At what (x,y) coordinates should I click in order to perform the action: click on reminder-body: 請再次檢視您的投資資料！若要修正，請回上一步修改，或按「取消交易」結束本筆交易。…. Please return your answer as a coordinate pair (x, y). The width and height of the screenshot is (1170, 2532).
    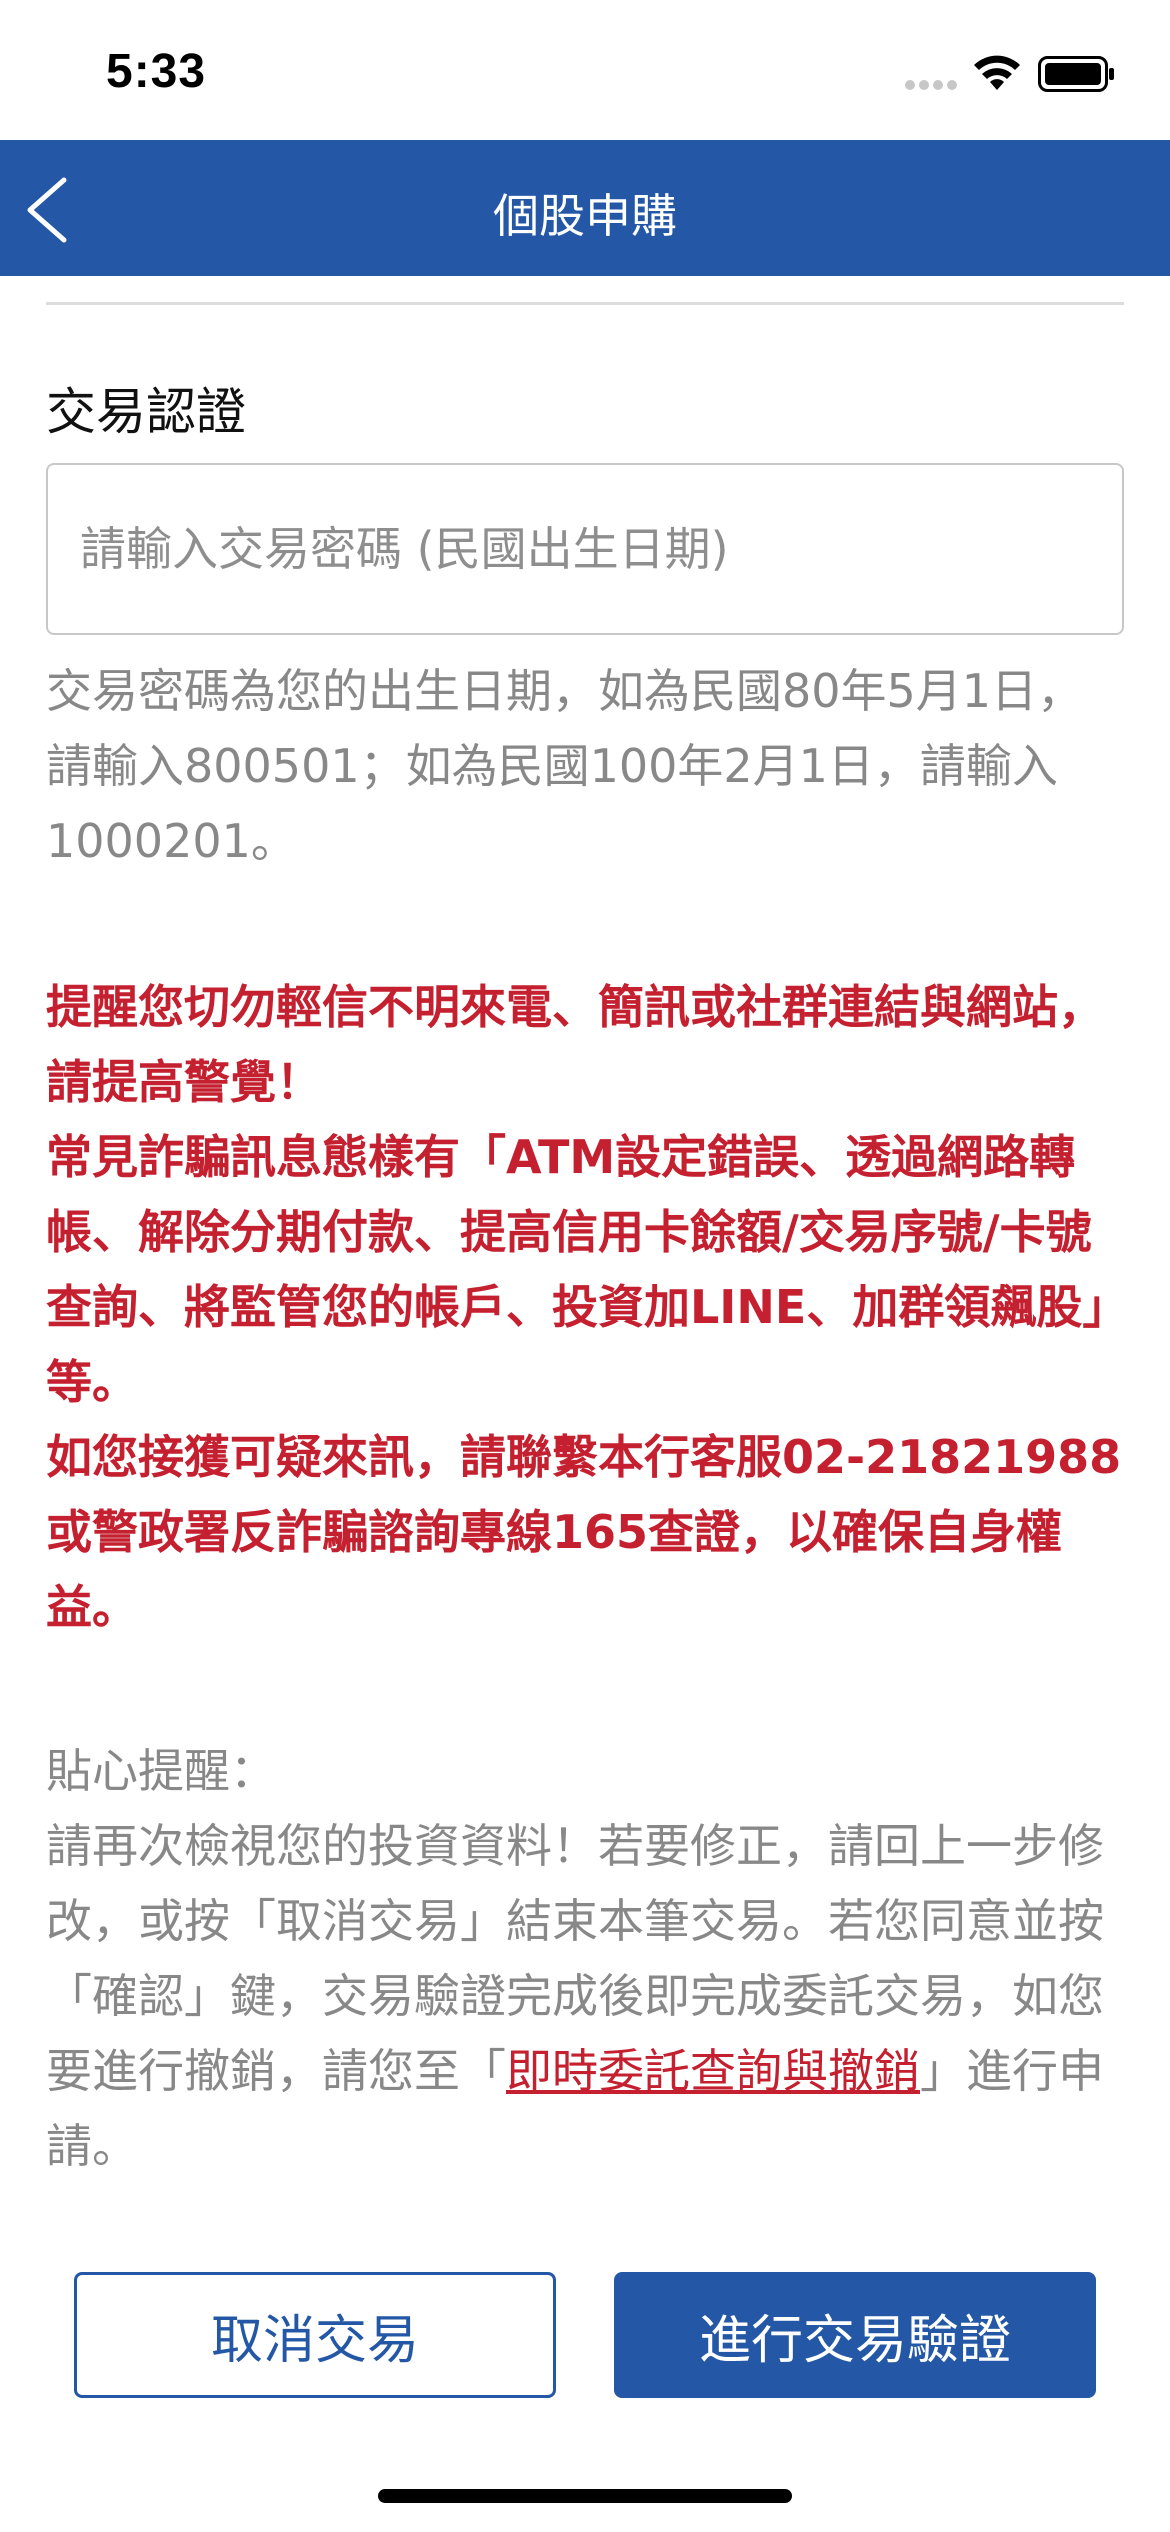
    Looking at the image, I should click on (586, 1996).